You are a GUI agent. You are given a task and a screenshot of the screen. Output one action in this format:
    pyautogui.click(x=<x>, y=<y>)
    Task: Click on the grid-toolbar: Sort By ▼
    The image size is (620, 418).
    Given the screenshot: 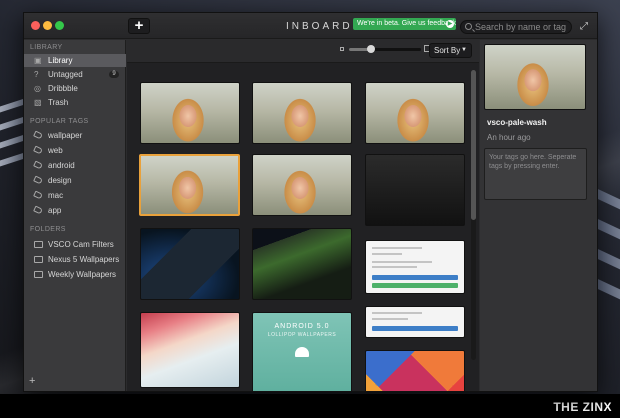 What is the action you would take?
    pyautogui.click(x=303, y=51)
    